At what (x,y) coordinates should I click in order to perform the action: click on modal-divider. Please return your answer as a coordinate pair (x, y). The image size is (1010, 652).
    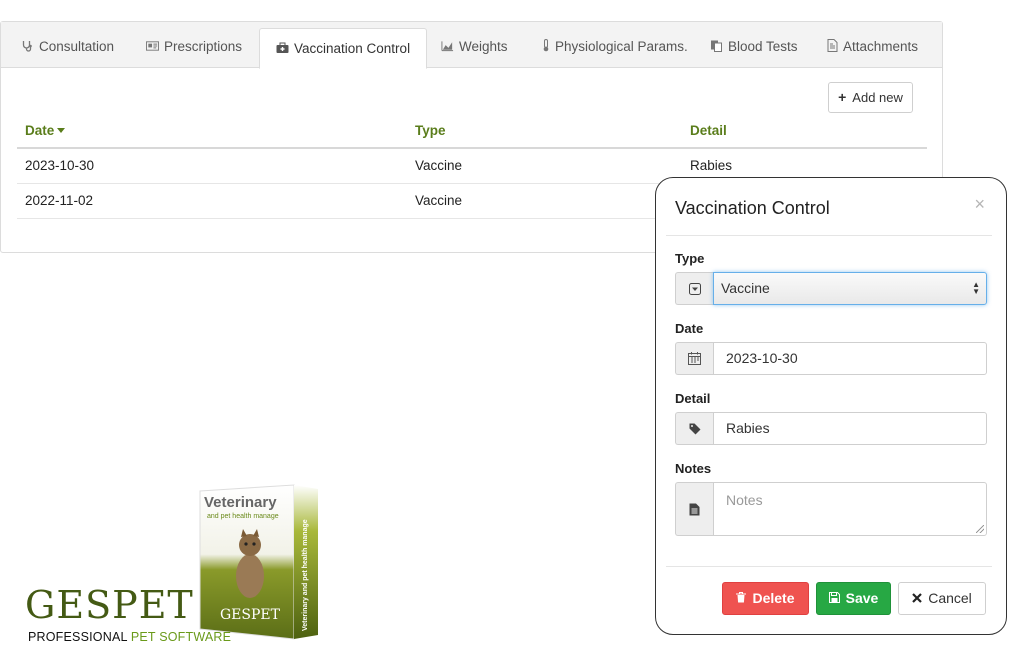
    Looking at the image, I should click on (829, 235).